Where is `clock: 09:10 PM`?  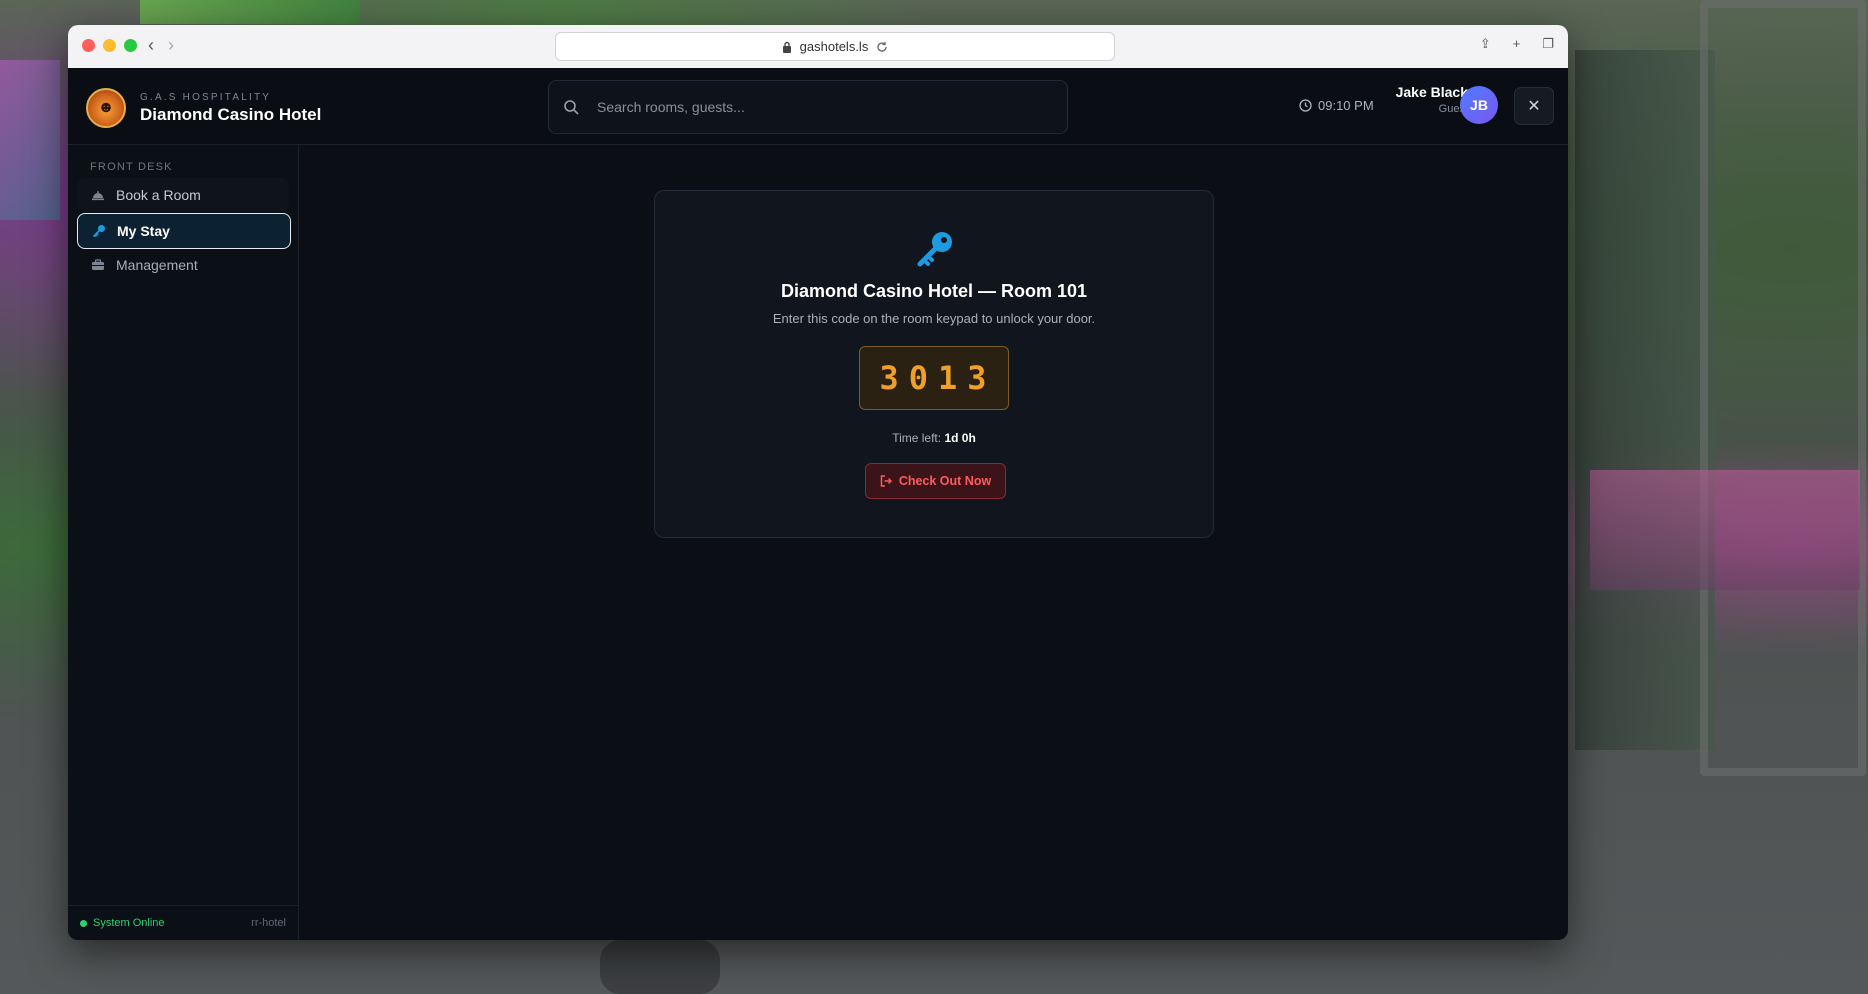
clock: 09:10 PM is located at coordinates (1336, 105).